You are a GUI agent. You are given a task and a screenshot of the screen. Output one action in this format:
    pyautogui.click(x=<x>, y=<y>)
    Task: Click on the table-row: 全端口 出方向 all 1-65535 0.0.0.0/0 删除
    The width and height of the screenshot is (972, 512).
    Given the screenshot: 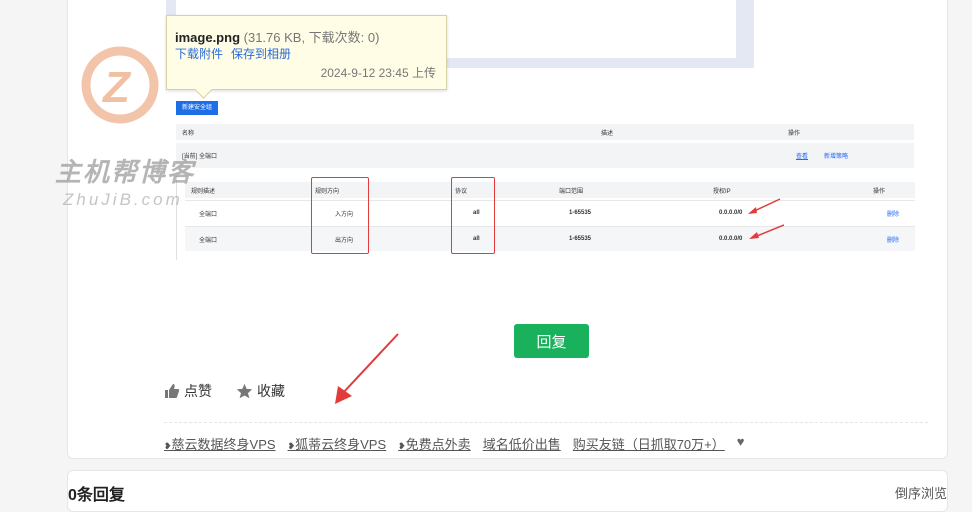 What is the action you would take?
    pyautogui.click(x=550, y=238)
    